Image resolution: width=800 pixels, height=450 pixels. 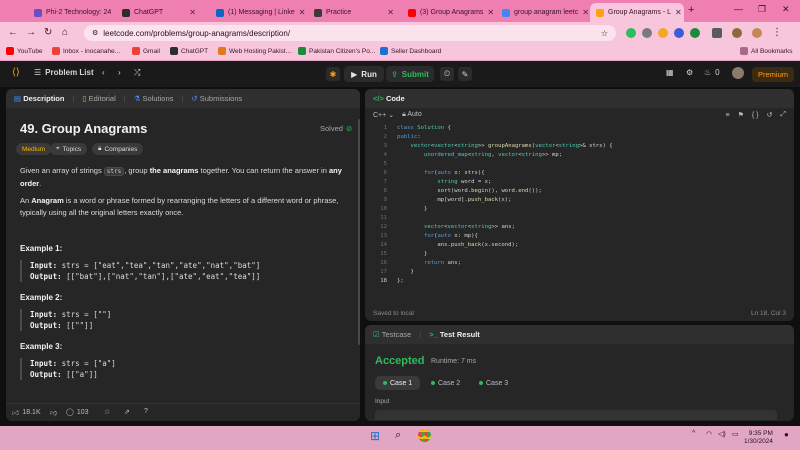 I want to click on notification-icon: ●, so click(x=786, y=434).